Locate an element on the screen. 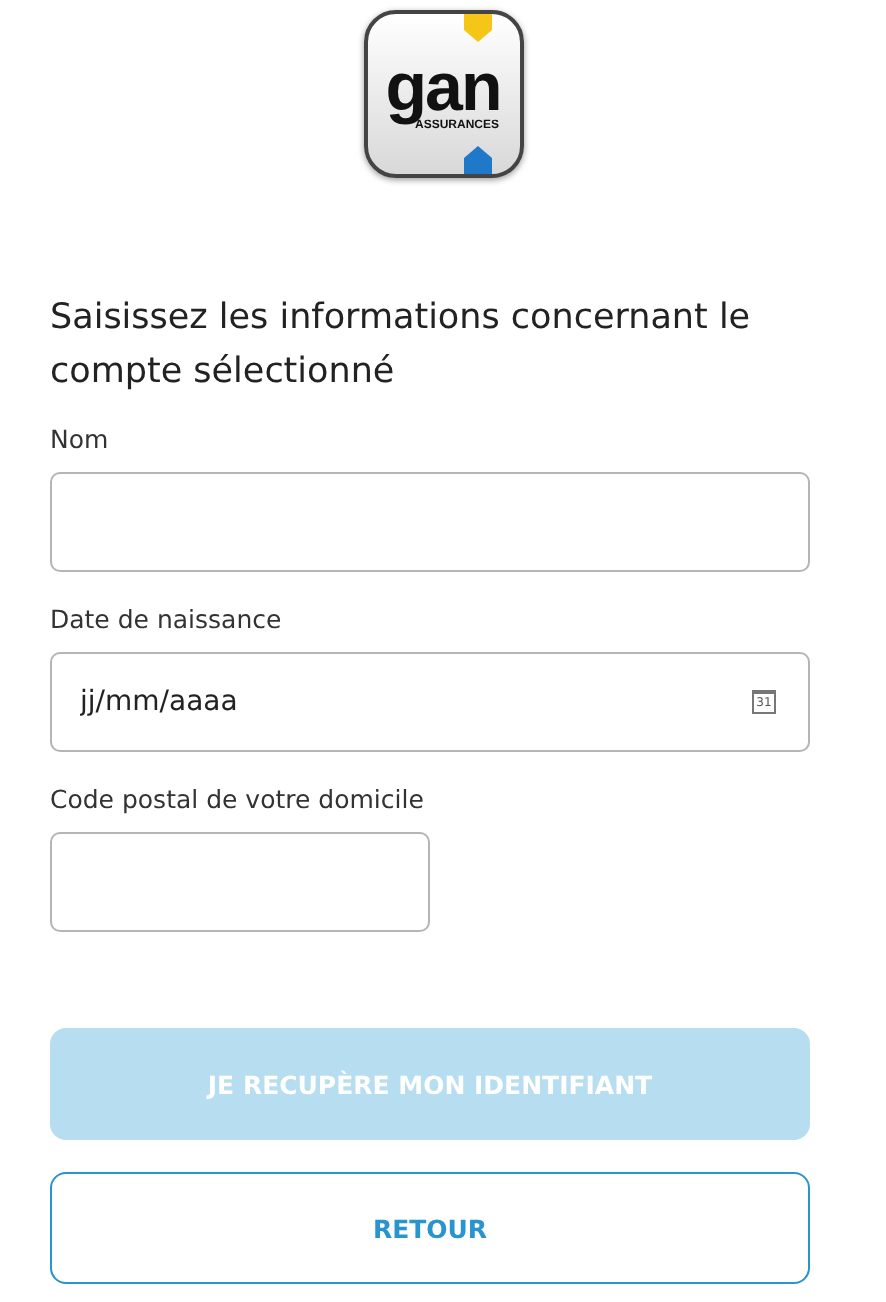 The height and width of the screenshot is (1302, 886). field-label: Date de naissance is located at coordinates (167, 619).